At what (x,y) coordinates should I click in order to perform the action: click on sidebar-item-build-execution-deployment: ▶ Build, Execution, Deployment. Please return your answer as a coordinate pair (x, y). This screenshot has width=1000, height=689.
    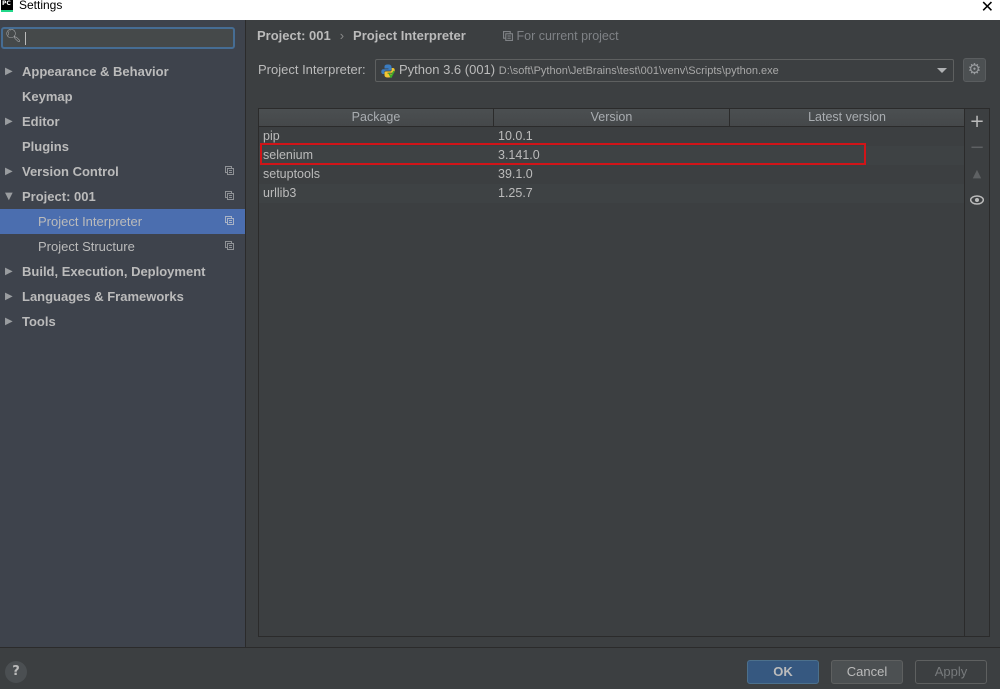
    Looking at the image, I should click on (122, 271).